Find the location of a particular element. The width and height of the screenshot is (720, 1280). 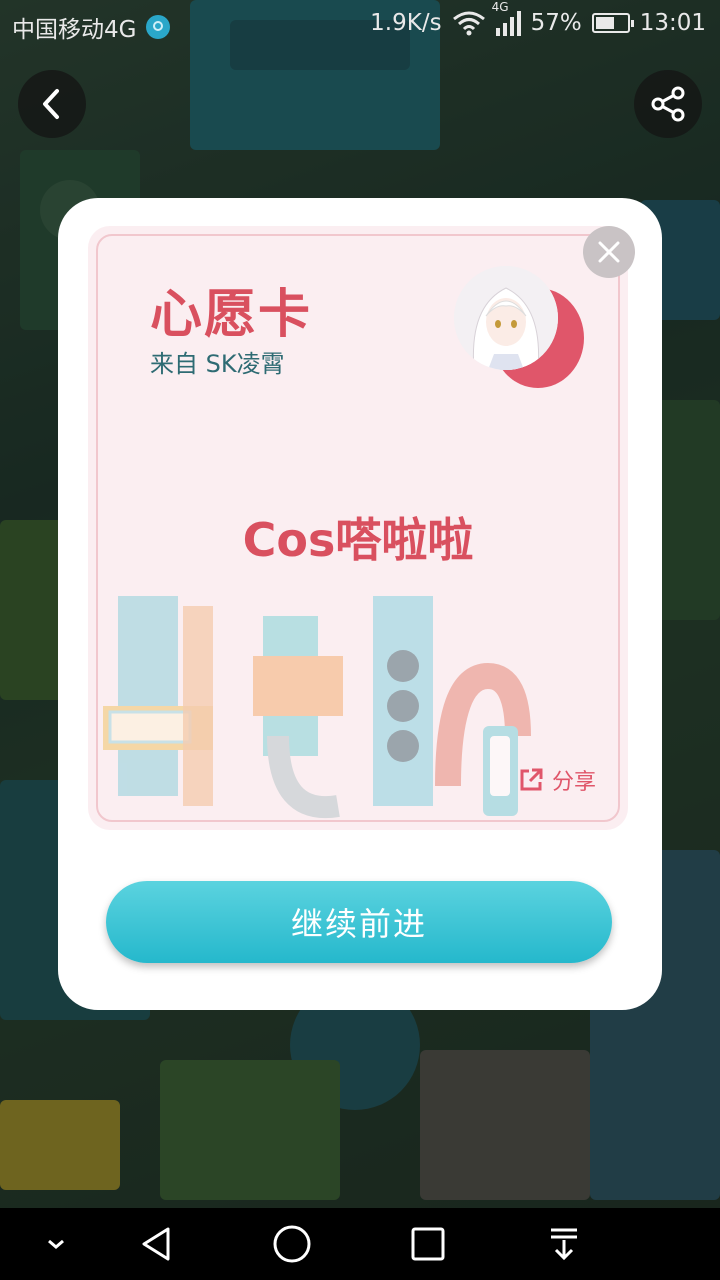

avatar-image is located at coordinates (506, 318).